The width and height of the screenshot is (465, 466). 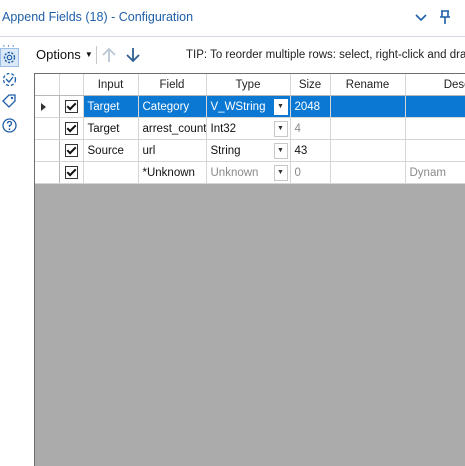 I want to click on column-header-field: Field, so click(x=172, y=85).